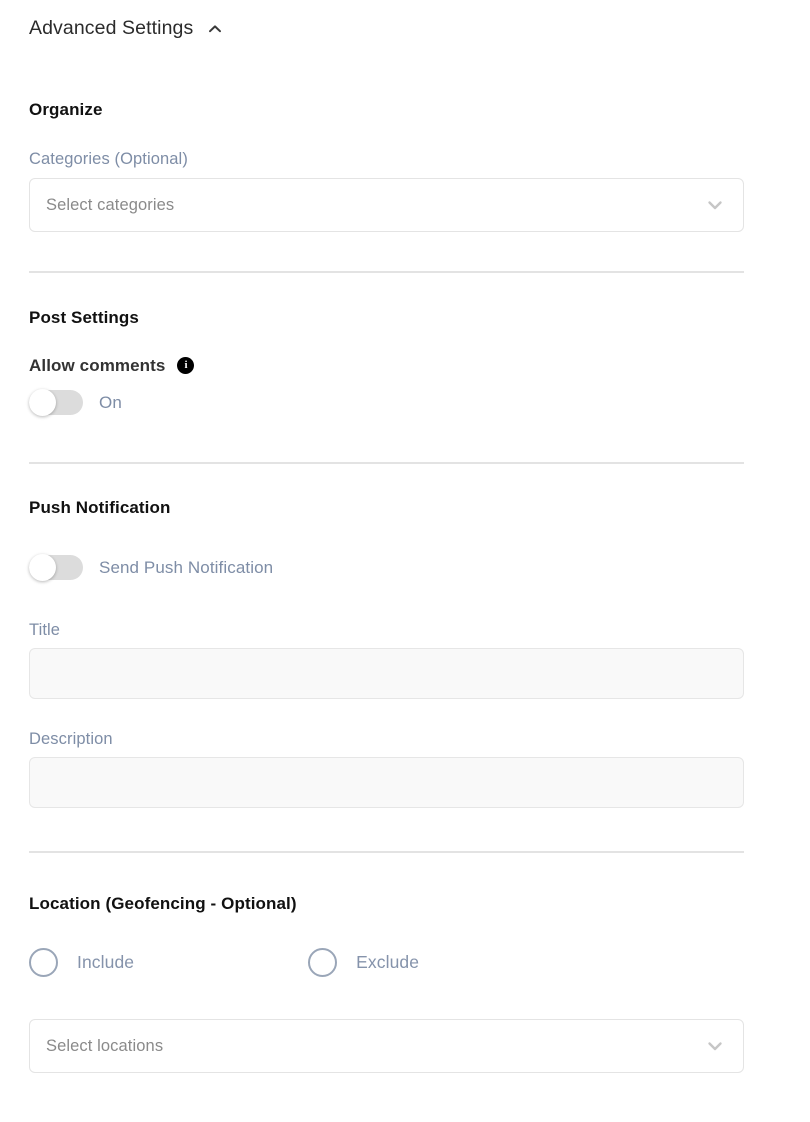 The height and width of the screenshot is (1122, 810). I want to click on divider-push-notification, so click(386, 852).